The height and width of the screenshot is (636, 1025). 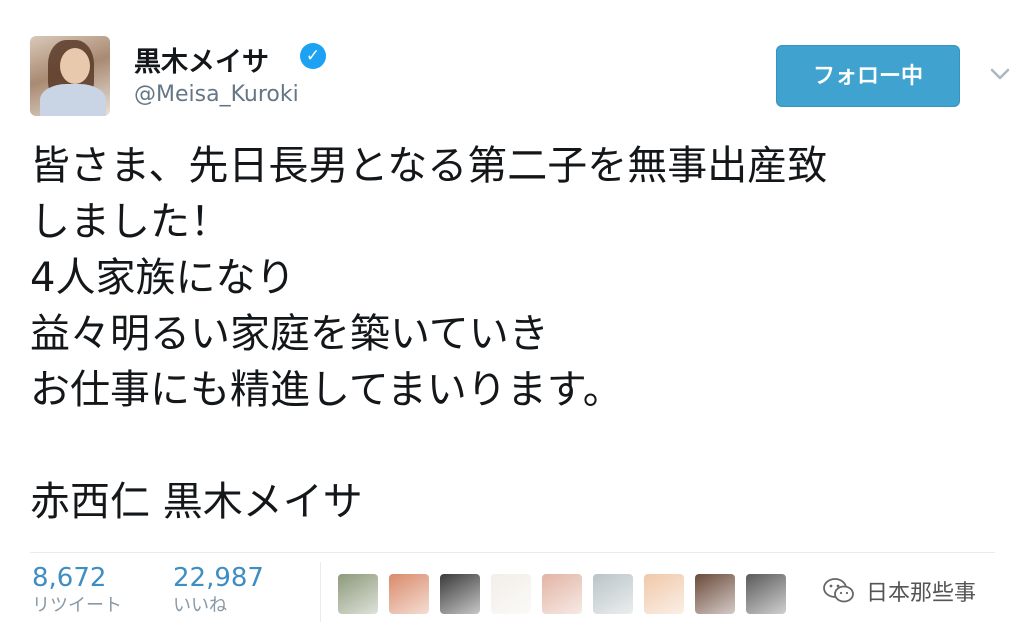 What do you see at coordinates (130, 222) in the screenshot?
I see `tweet-line: しました！` at bounding box center [130, 222].